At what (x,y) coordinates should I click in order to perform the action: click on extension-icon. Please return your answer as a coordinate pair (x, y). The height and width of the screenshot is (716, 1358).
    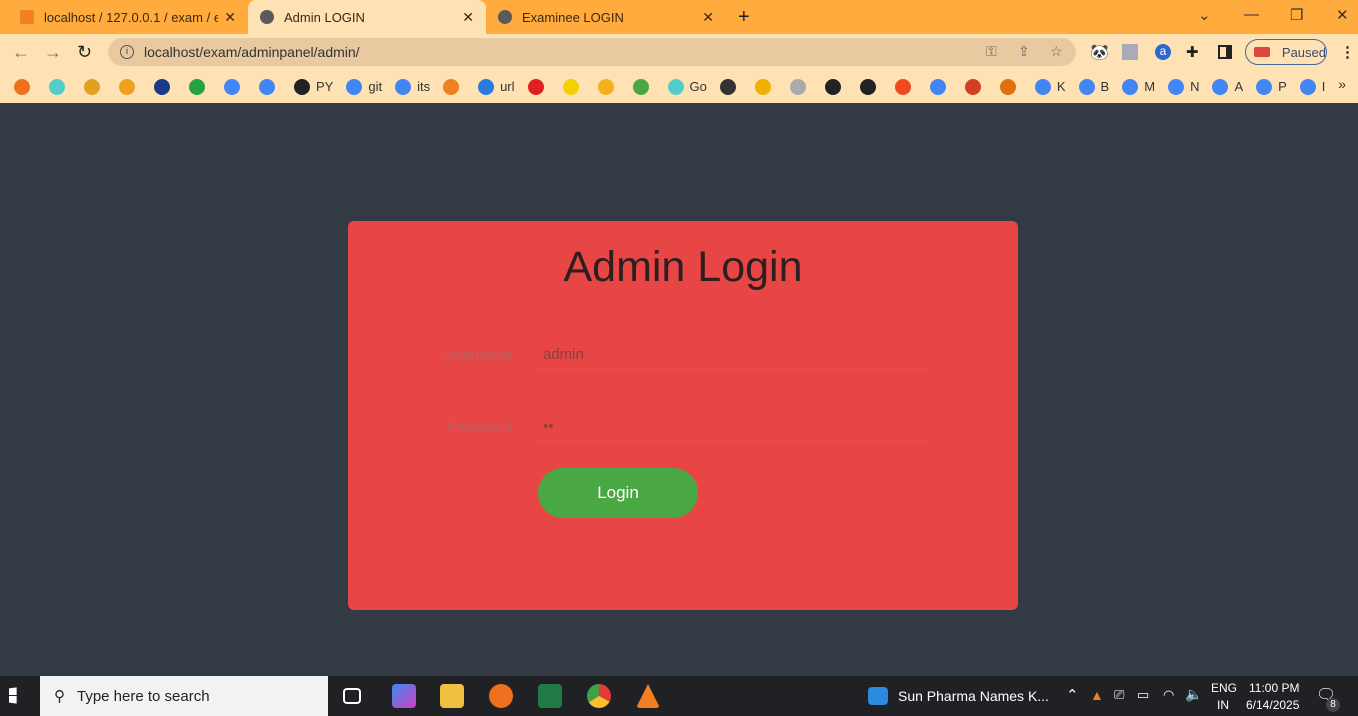
    Looking at the image, I should click on (1130, 52).